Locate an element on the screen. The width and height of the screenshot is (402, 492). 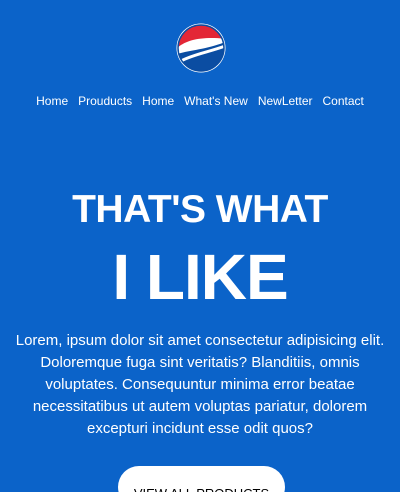
nav-link-home: Home is located at coordinates (52, 101).